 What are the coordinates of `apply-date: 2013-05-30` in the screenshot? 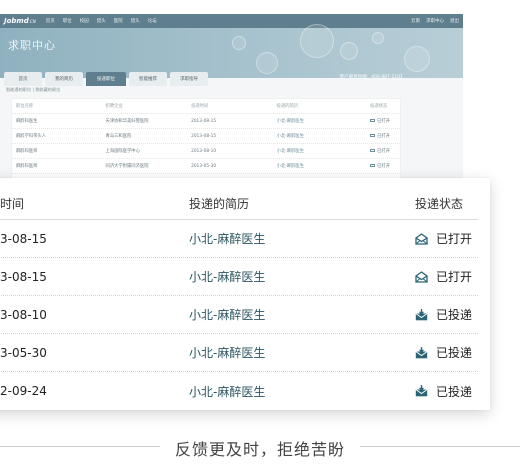 It's located at (204, 166).